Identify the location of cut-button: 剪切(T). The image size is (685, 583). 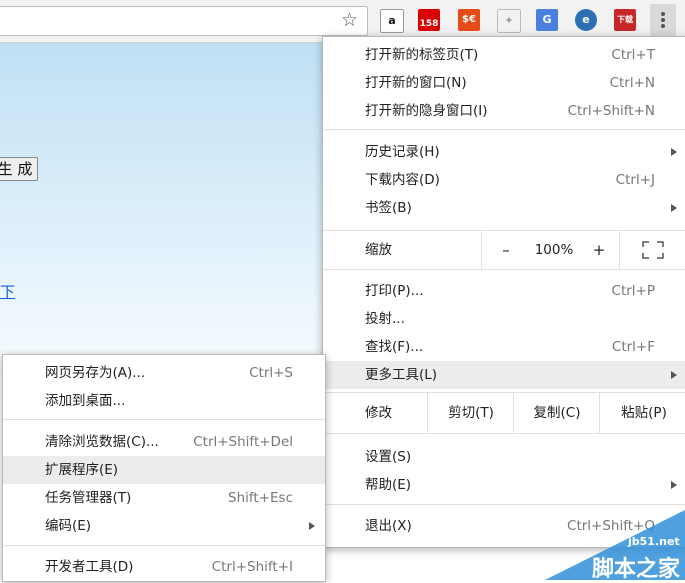
(470, 413).